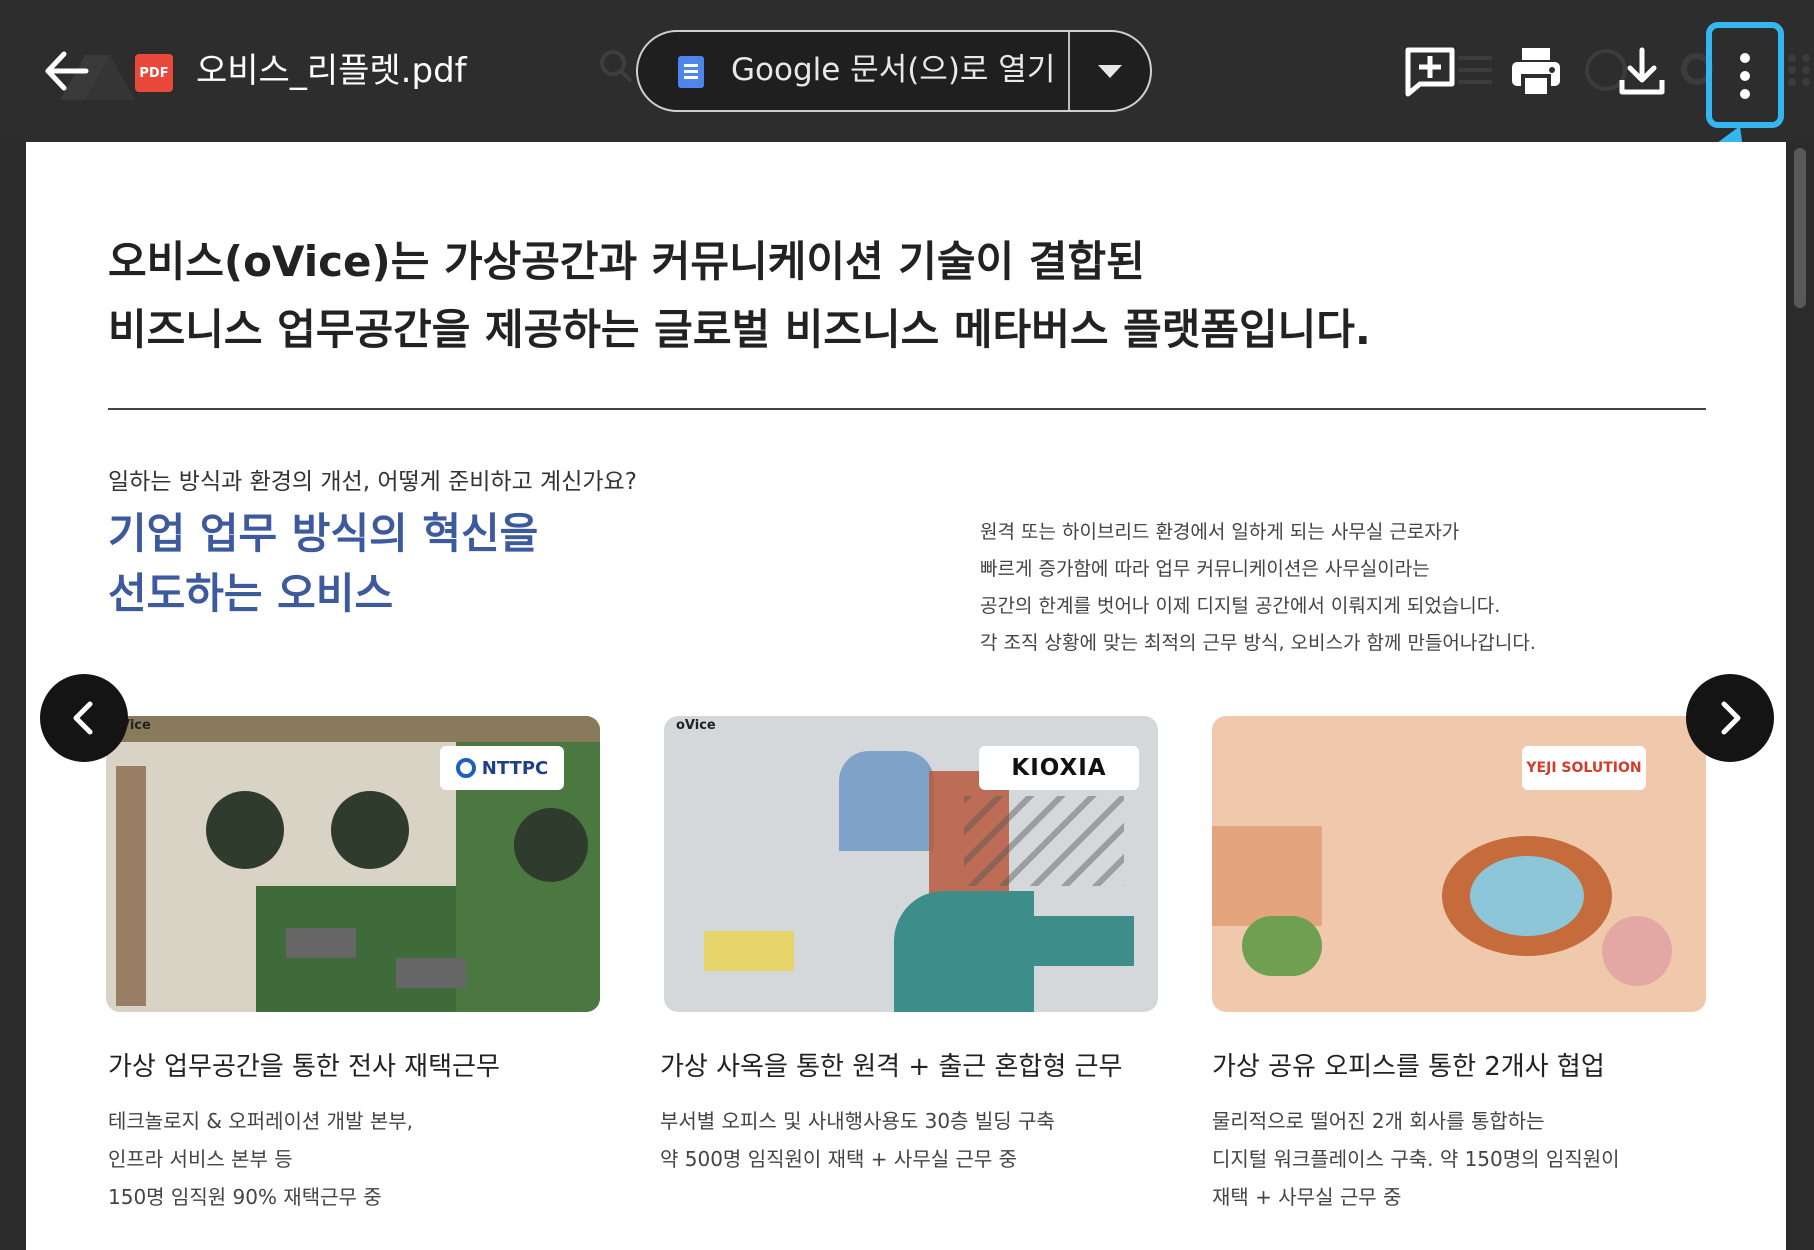  What do you see at coordinates (907, 409) in the screenshot?
I see `divider` at bounding box center [907, 409].